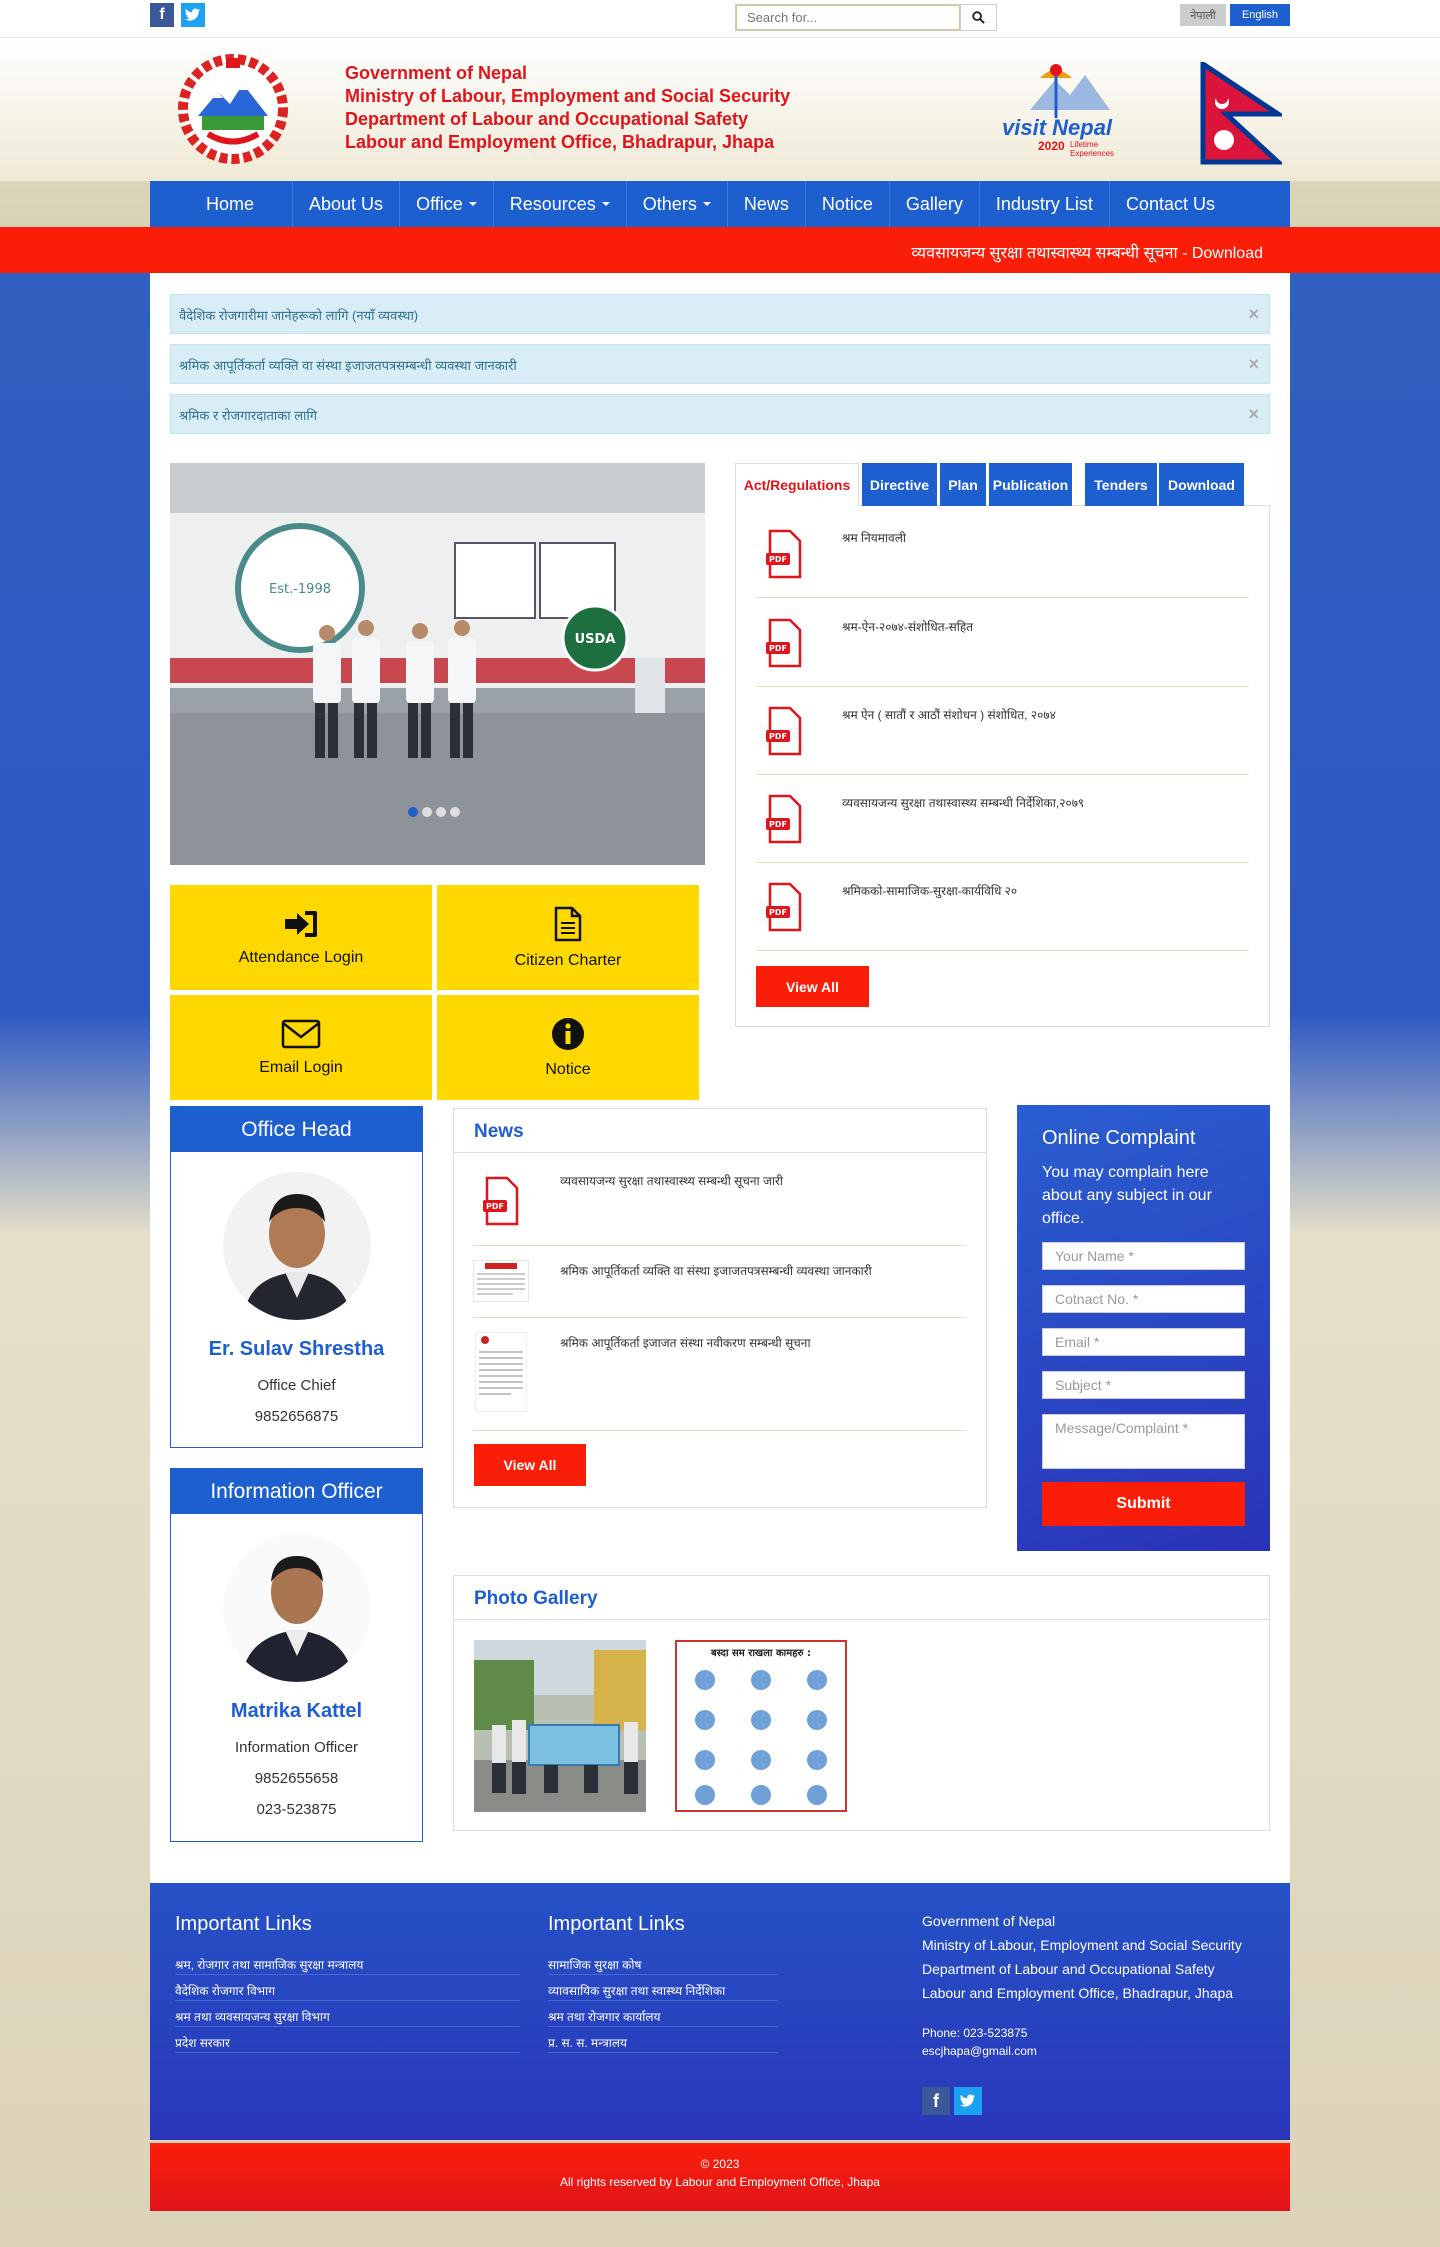 The width and height of the screenshot is (1440, 2247). Describe the element at coordinates (296, 1809) in the screenshot. I see `officer-phone-landline: 023-523875` at that location.